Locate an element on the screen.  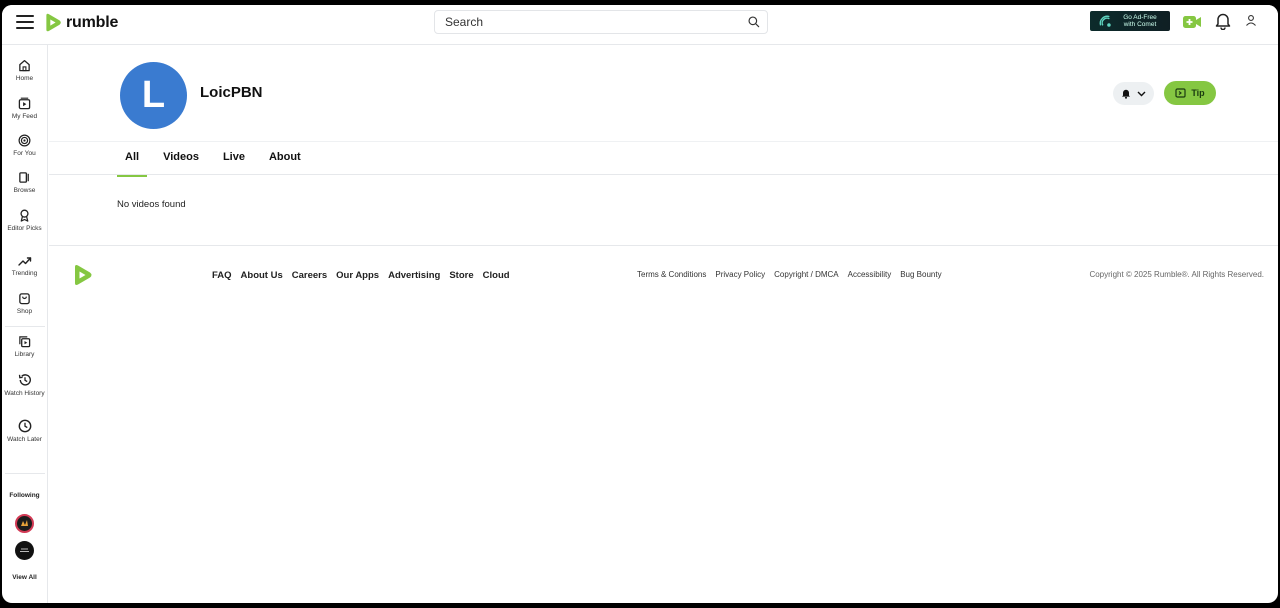
tip-icon is located at coordinates (1180, 93).